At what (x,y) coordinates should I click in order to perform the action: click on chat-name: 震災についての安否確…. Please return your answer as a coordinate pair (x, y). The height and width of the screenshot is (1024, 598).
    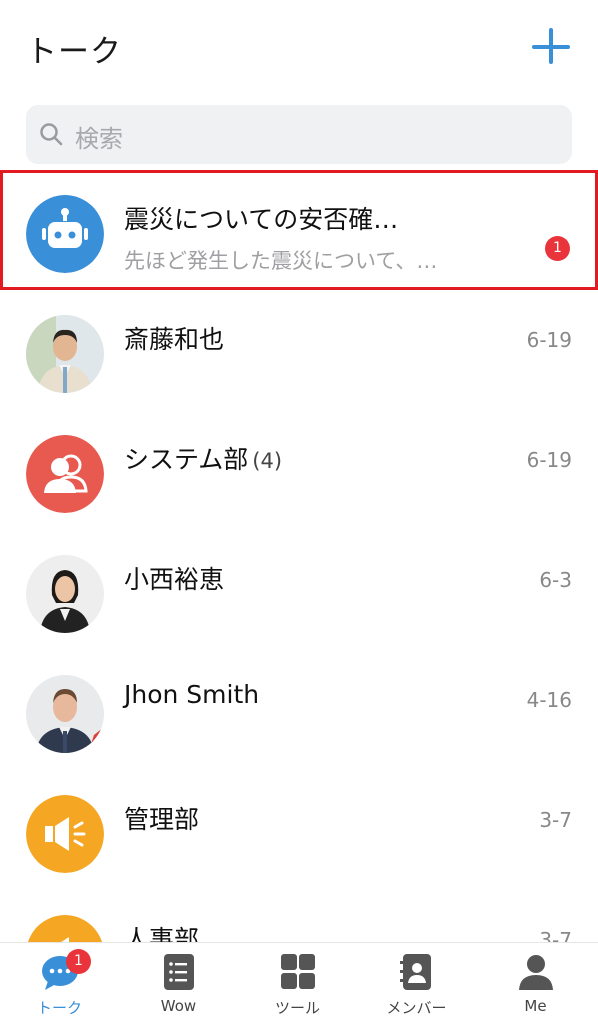
    Looking at the image, I should click on (261, 219).